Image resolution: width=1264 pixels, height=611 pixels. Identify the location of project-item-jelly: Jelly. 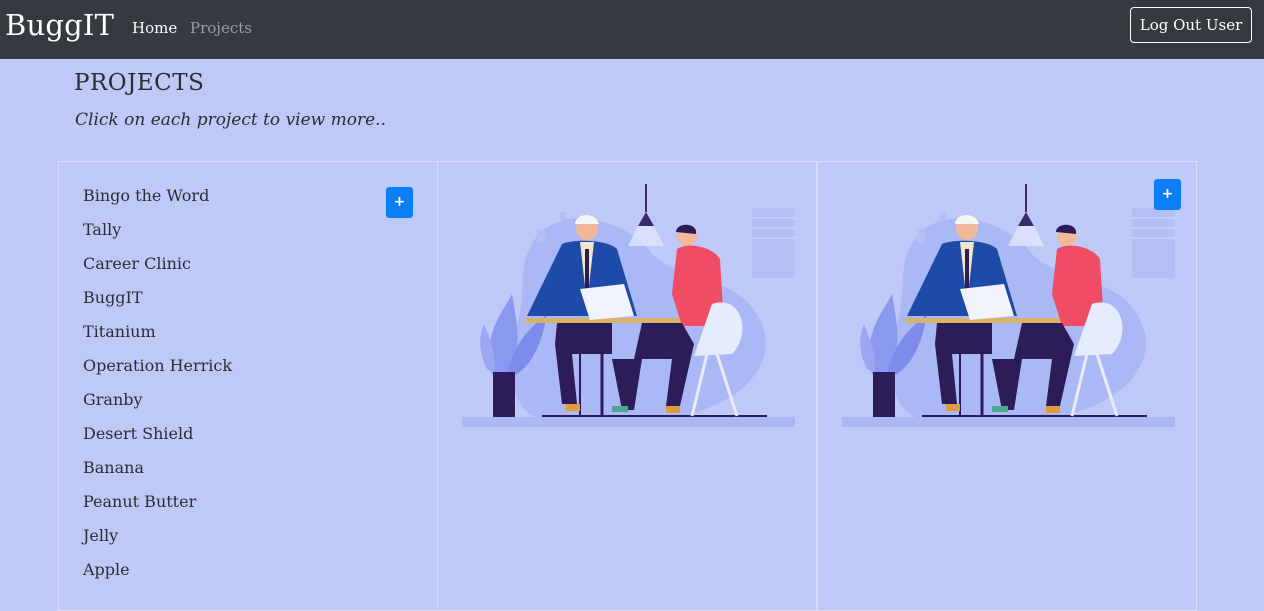
(157, 541).